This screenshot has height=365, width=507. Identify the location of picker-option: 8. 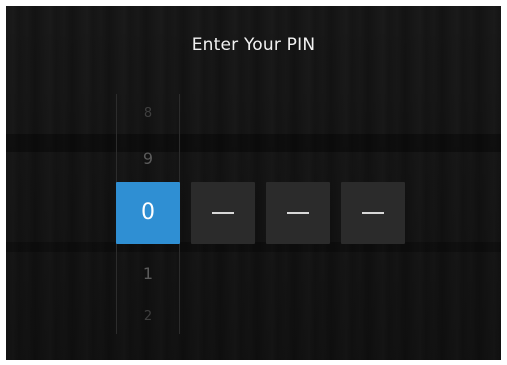
(148, 113).